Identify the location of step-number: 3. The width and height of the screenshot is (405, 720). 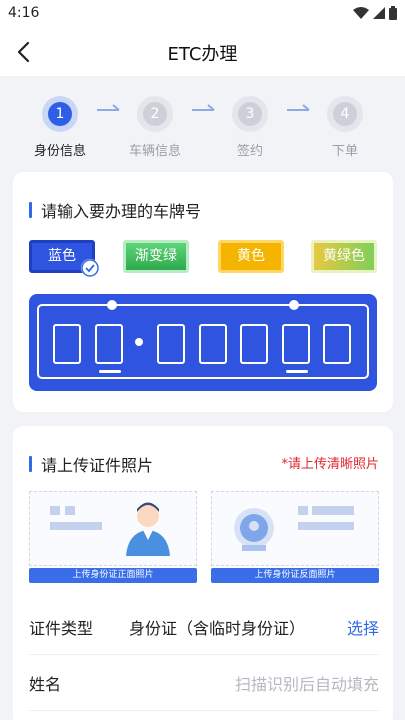
(250, 114).